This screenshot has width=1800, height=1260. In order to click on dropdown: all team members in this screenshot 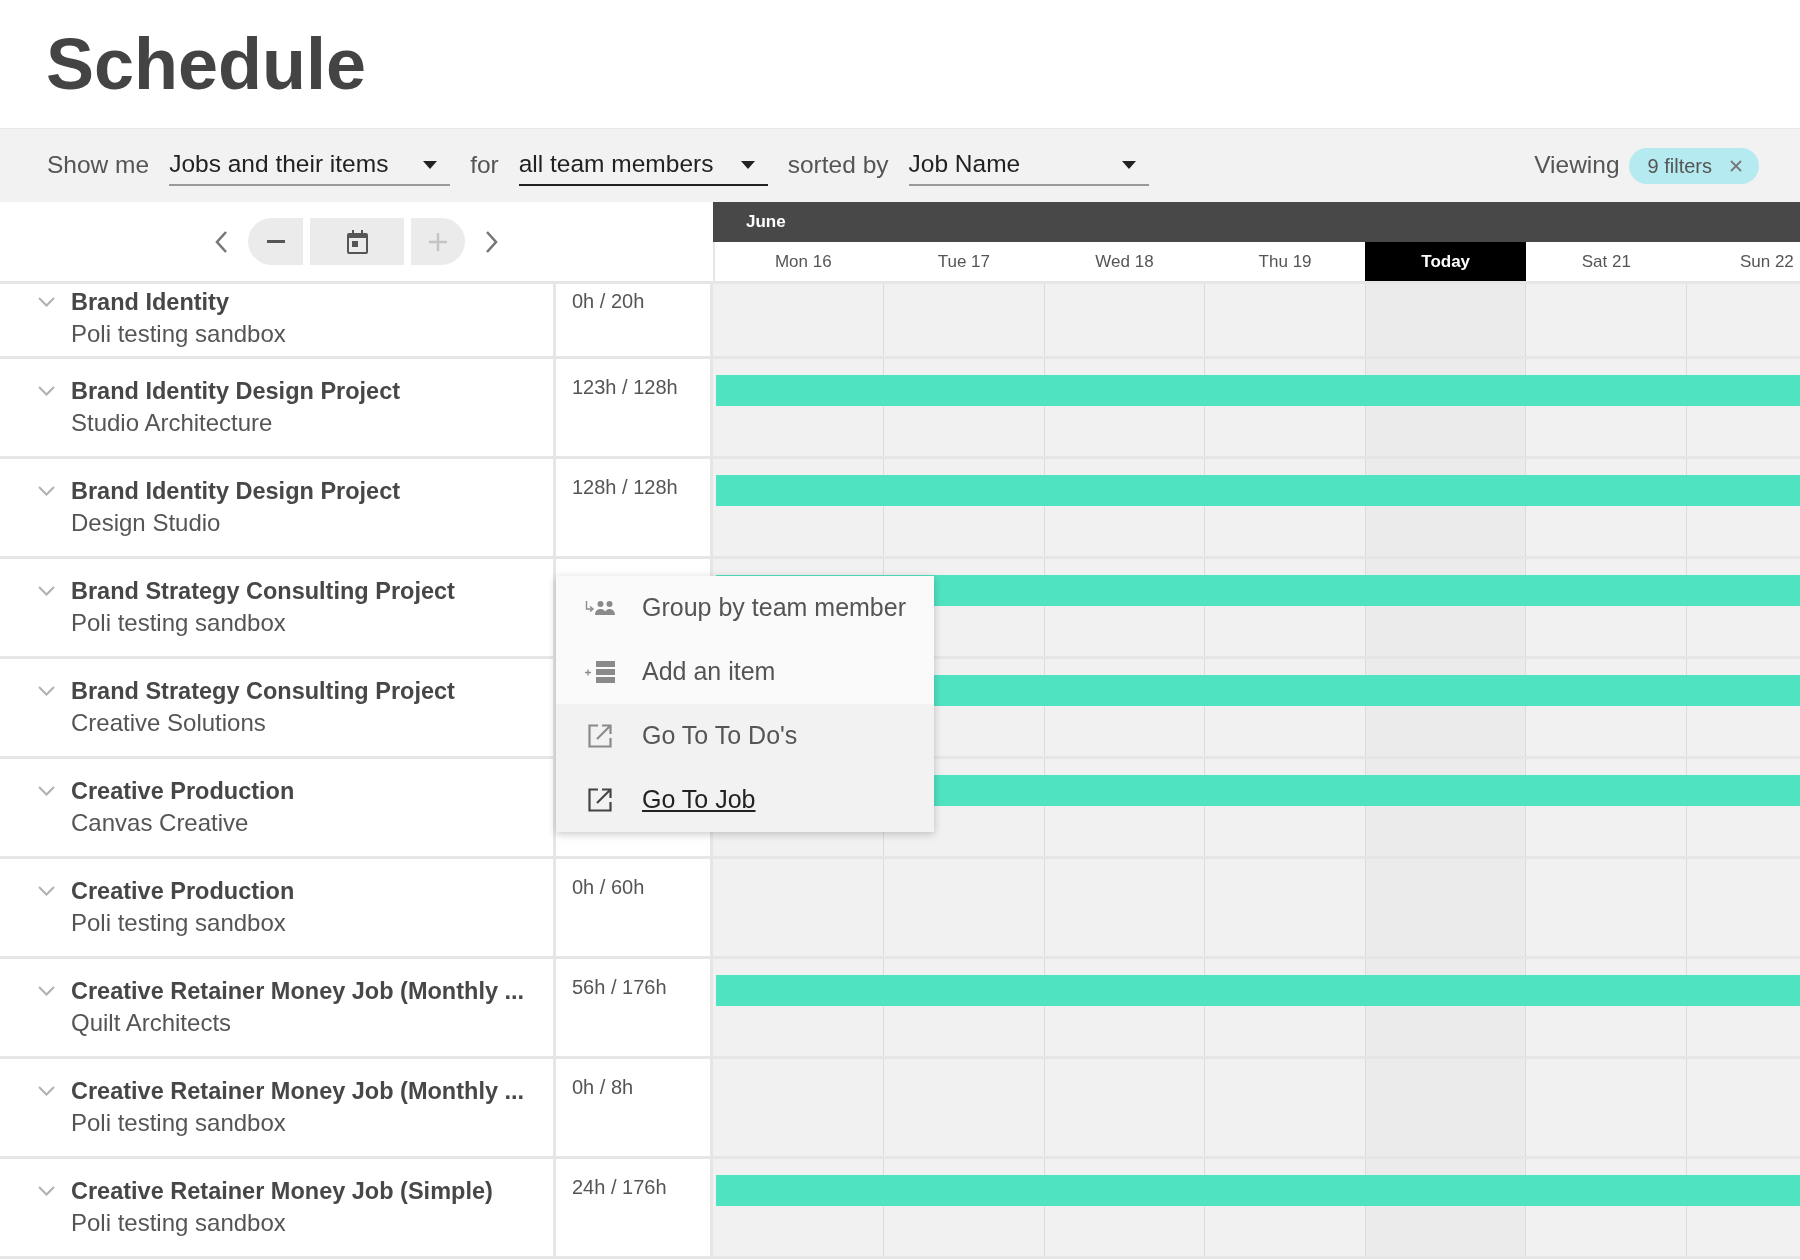, I will do `click(643, 165)`.